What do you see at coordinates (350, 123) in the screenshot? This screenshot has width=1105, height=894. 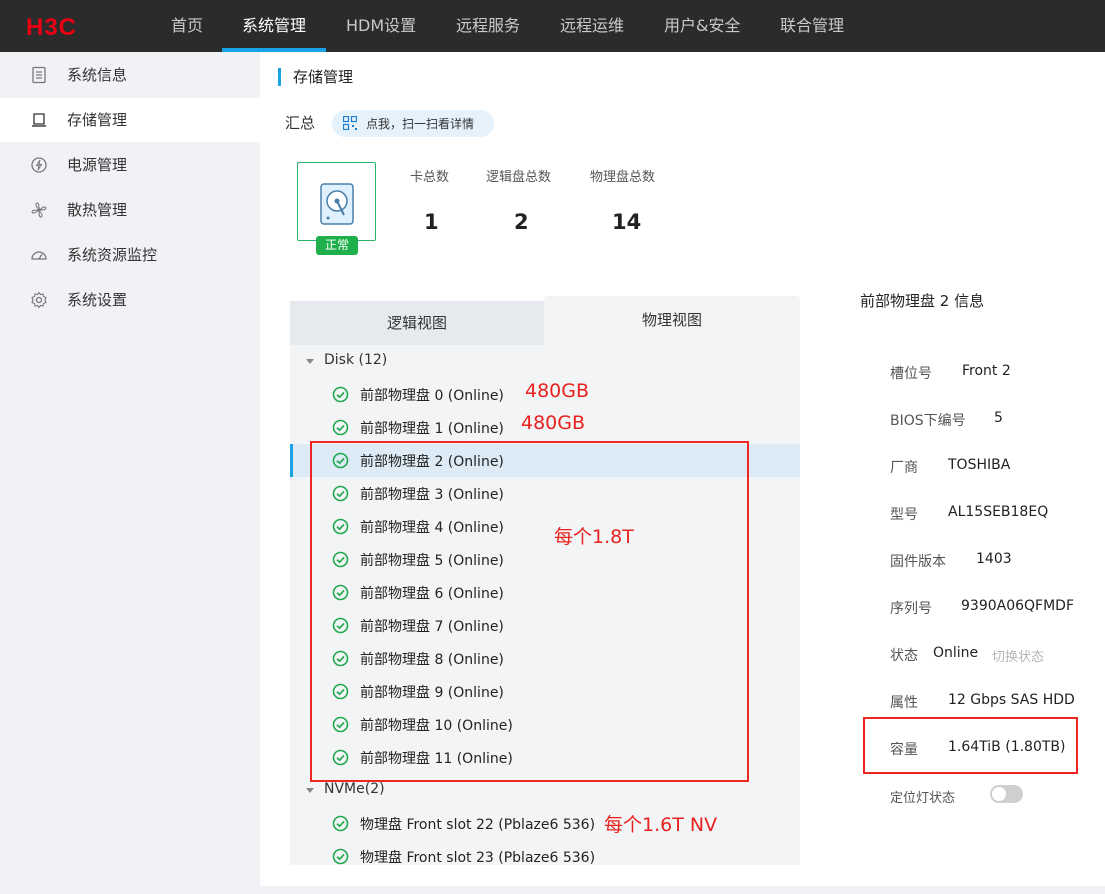 I see `qr-code-icon` at bounding box center [350, 123].